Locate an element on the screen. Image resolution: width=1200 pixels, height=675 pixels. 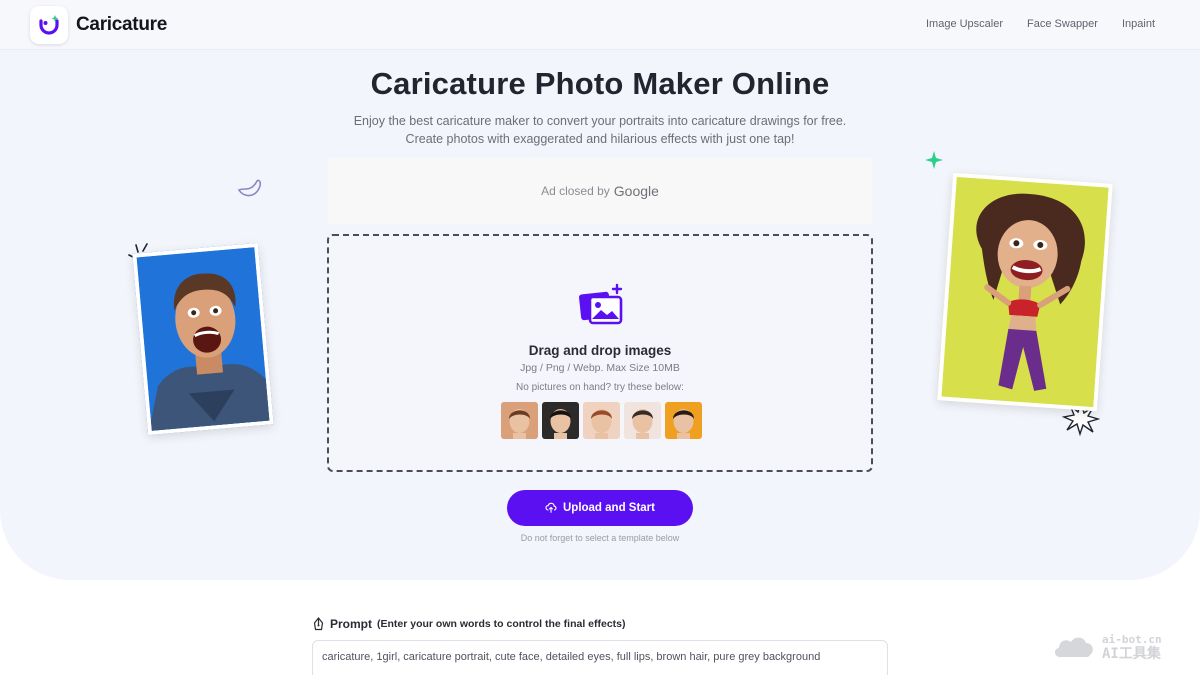
site-watermark: ai-bot.cn AI工具集 is located at coordinates (1107, 647).